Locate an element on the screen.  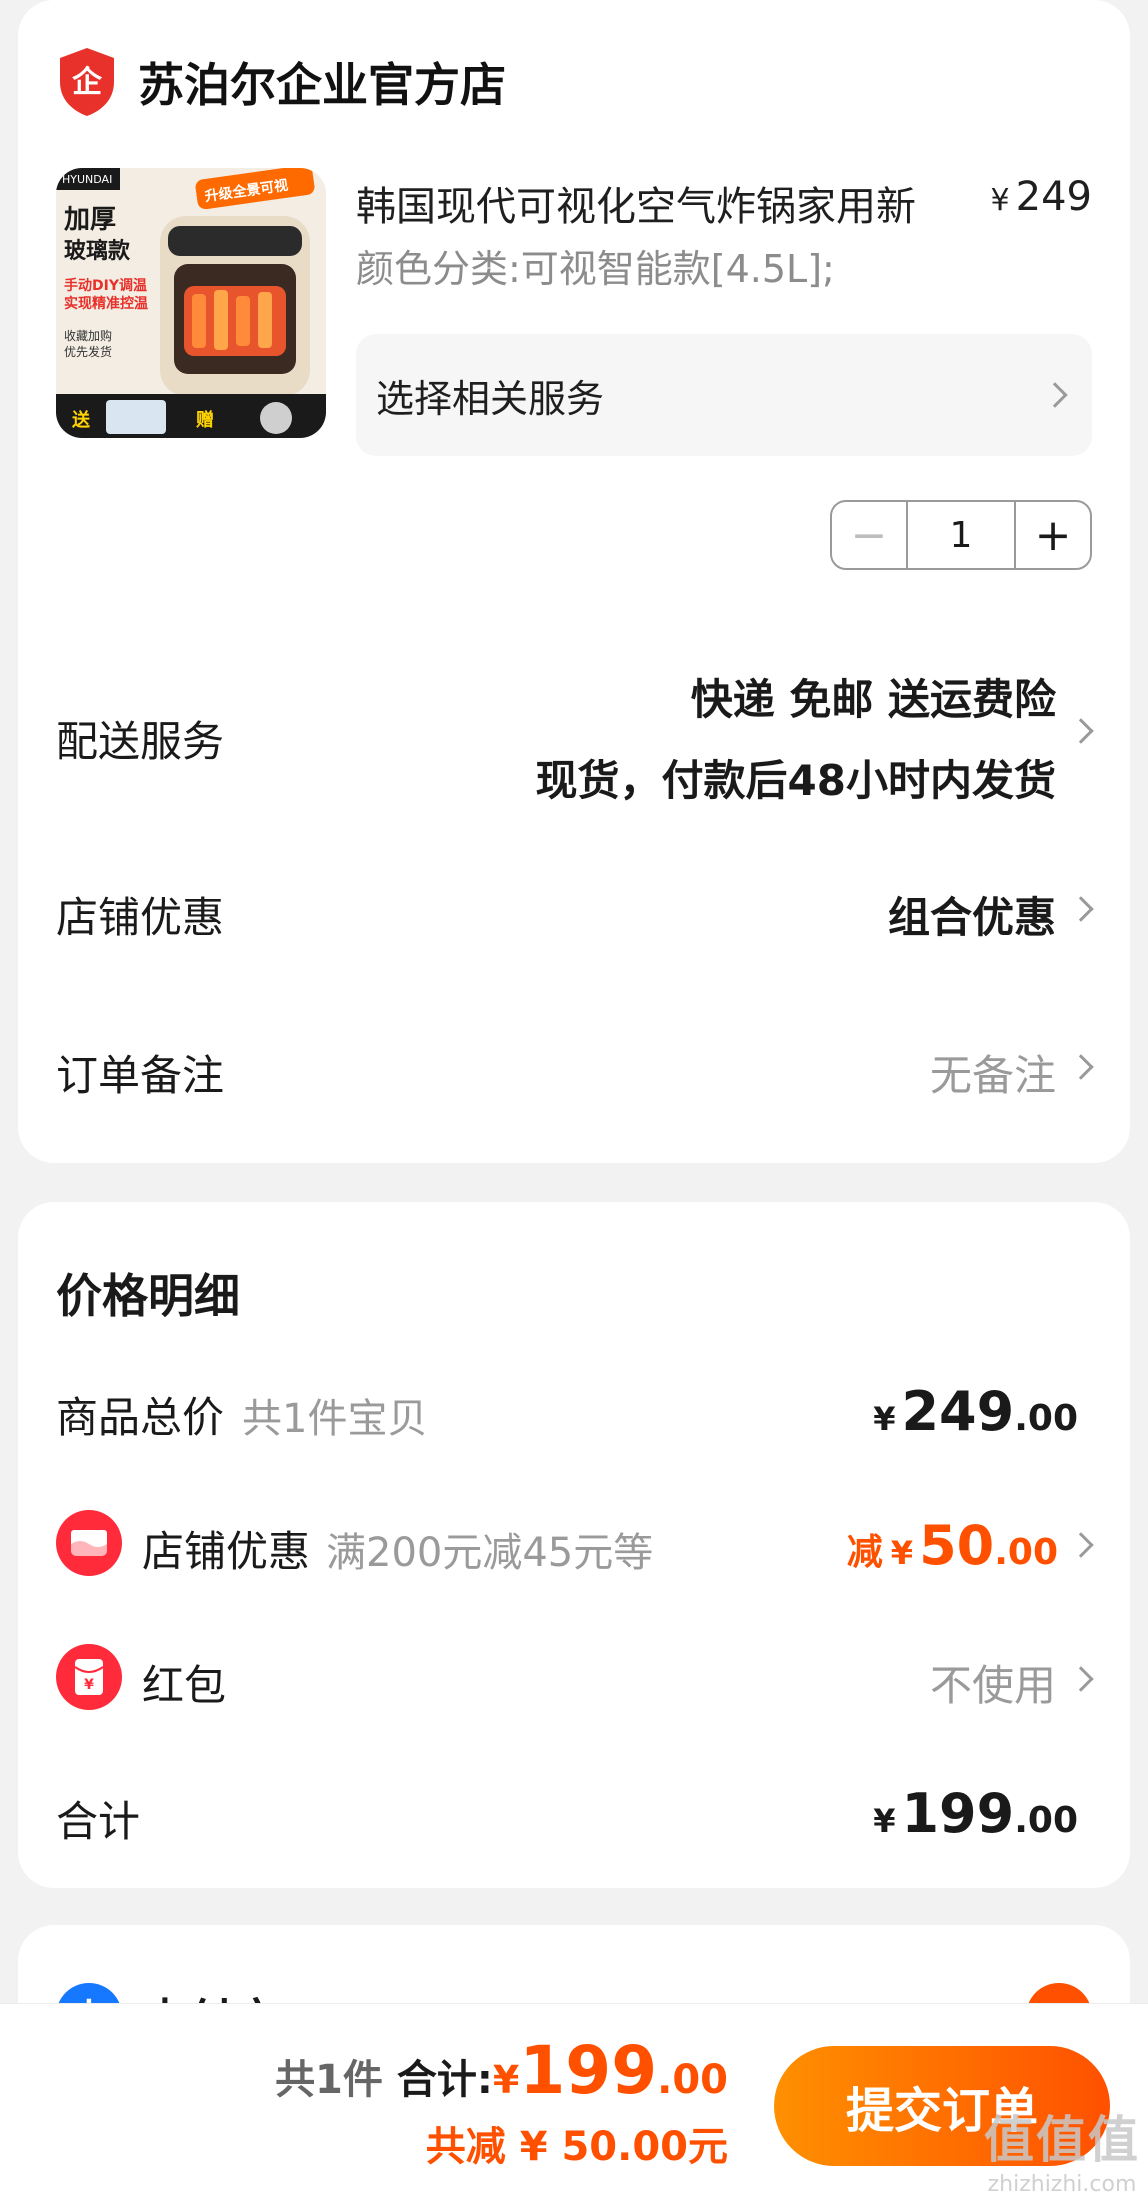
red-packet-label: 红包 is located at coordinates (184, 1685).